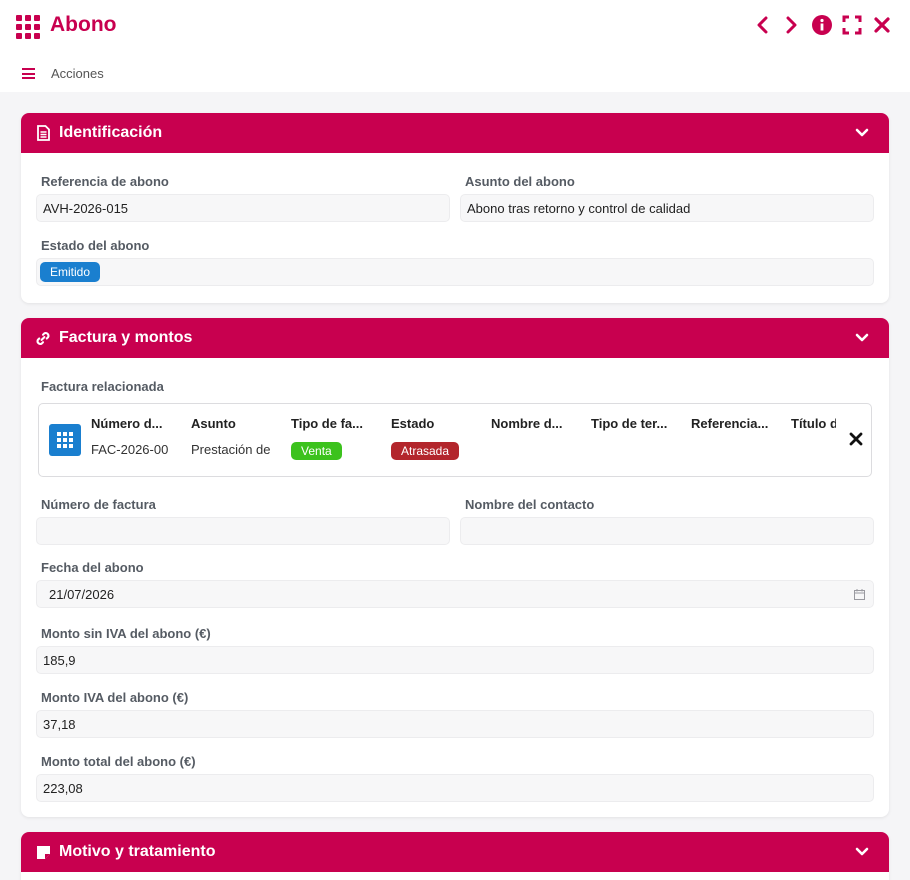 The width and height of the screenshot is (910, 880). Describe the element at coordinates (43, 338) in the screenshot. I see `link-icon` at that location.